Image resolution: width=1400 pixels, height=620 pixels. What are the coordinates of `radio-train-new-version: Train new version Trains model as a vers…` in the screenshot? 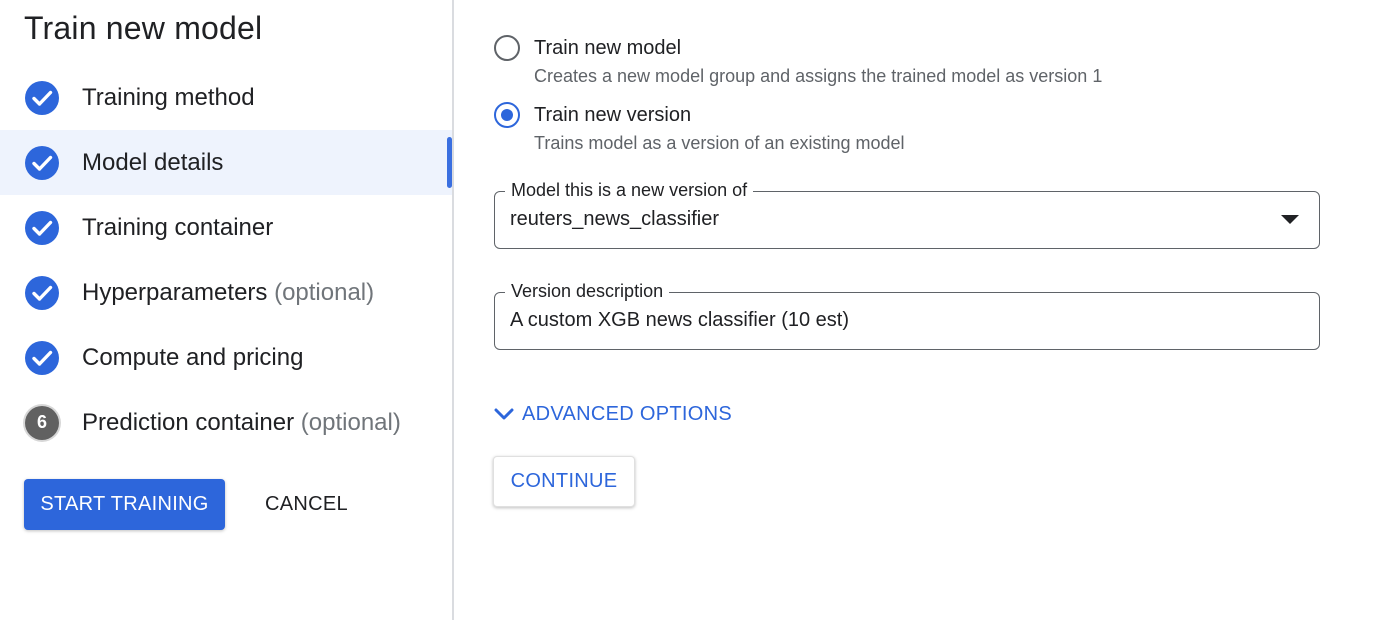 It's located at (699, 129).